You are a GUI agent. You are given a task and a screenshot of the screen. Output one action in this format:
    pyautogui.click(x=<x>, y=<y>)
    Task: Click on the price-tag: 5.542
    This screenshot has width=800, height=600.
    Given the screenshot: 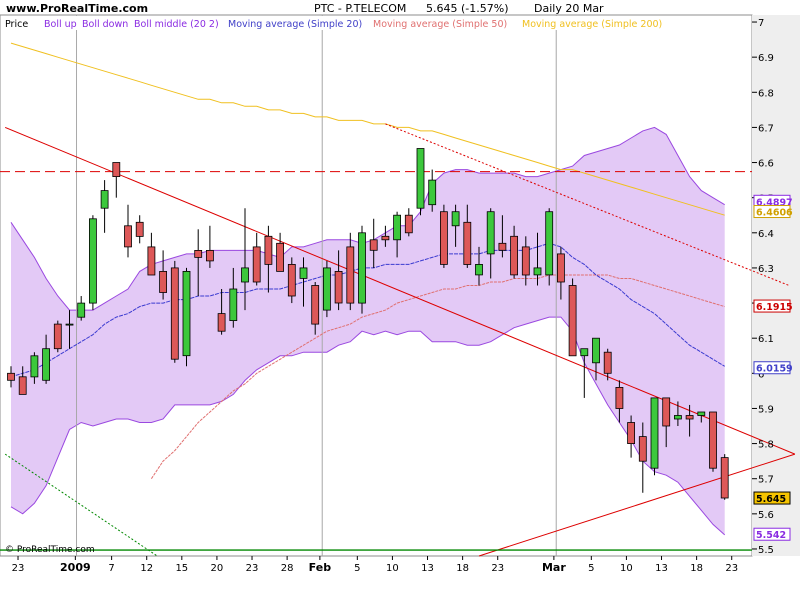 What is the action you would take?
    pyautogui.click(x=772, y=534)
    